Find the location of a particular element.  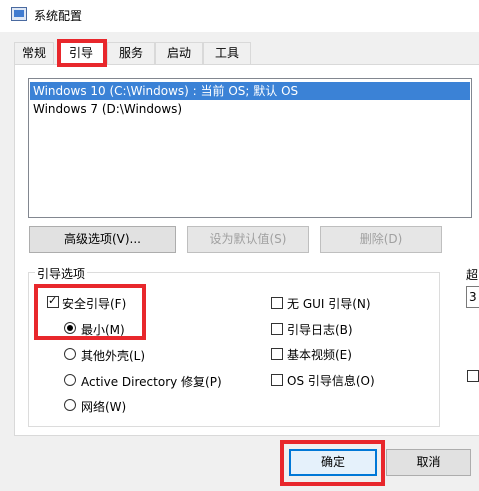

alternate-shell-label: 其他外壳(L) is located at coordinates (113, 355).